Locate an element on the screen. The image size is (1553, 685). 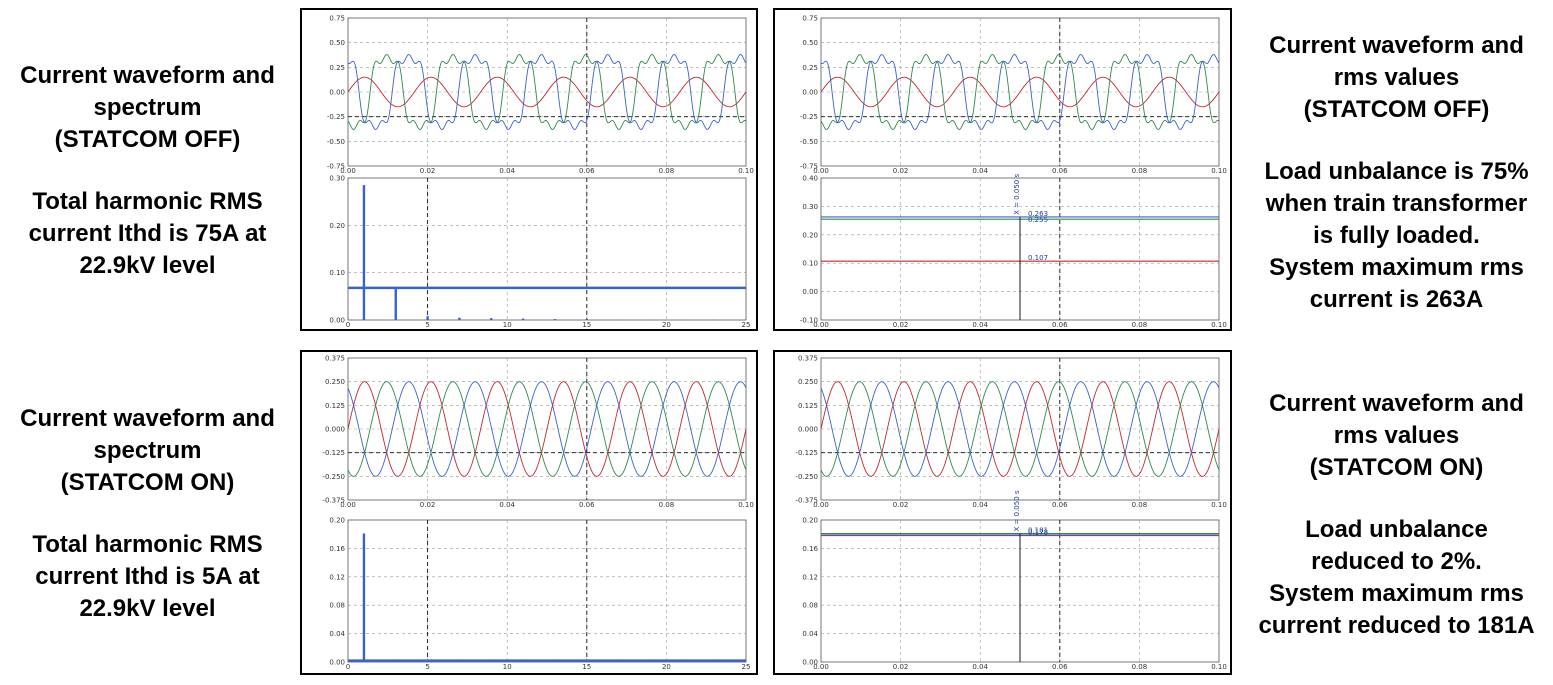
x-tick-label: 5 is located at coordinates (427, 325).